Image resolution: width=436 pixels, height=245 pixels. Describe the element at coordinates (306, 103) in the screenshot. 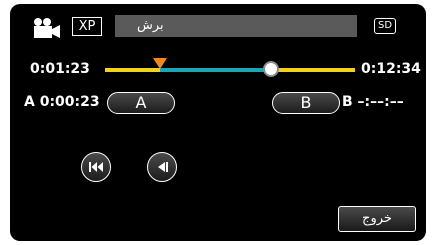

I see `set-point-b-button: B` at that location.